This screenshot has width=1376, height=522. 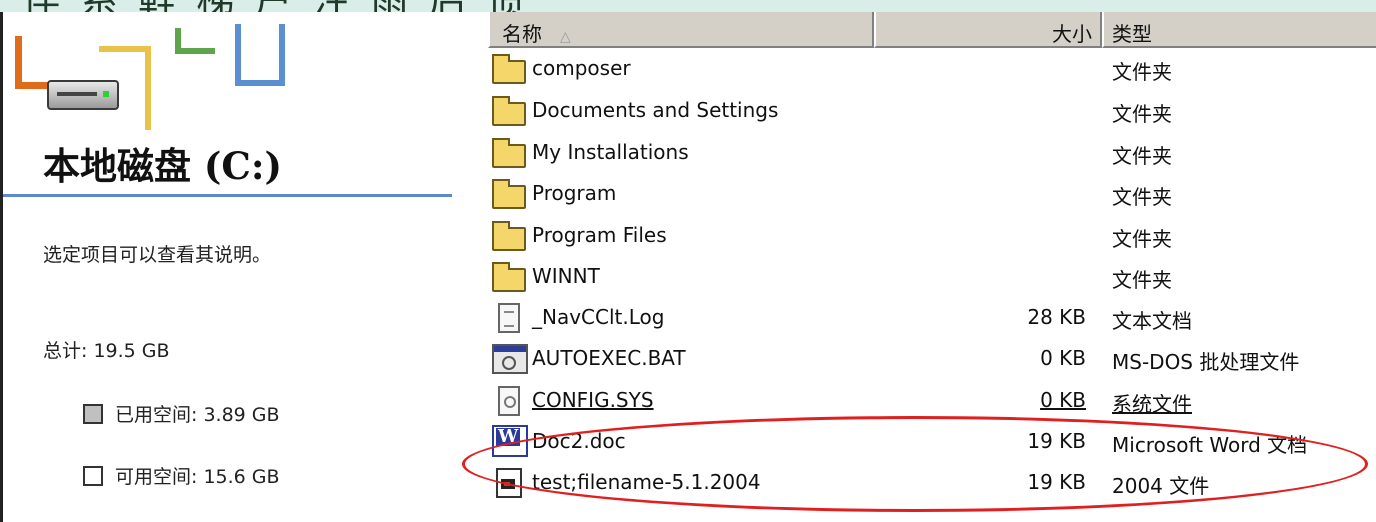 What do you see at coordinates (934, 277) in the screenshot?
I see `file-row: WINNT 文件夹` at bounding box center [934, 277].